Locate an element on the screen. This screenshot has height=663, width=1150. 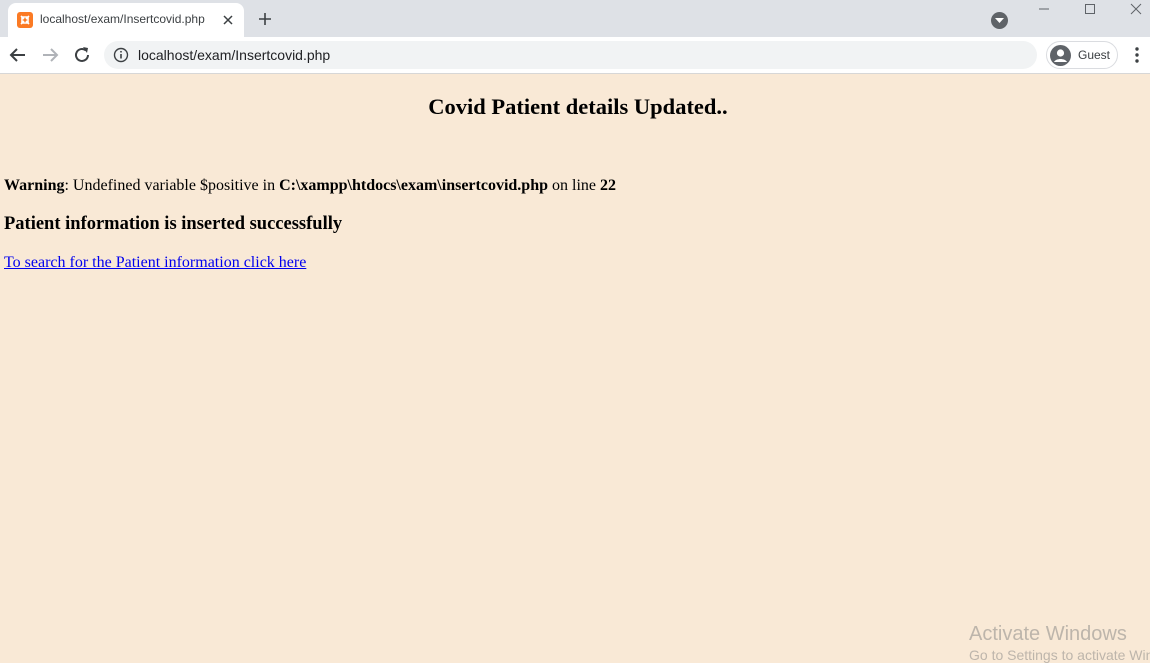
tab-title: localhost/exam/Insertcovid.php is located at coordinates (122, 19).